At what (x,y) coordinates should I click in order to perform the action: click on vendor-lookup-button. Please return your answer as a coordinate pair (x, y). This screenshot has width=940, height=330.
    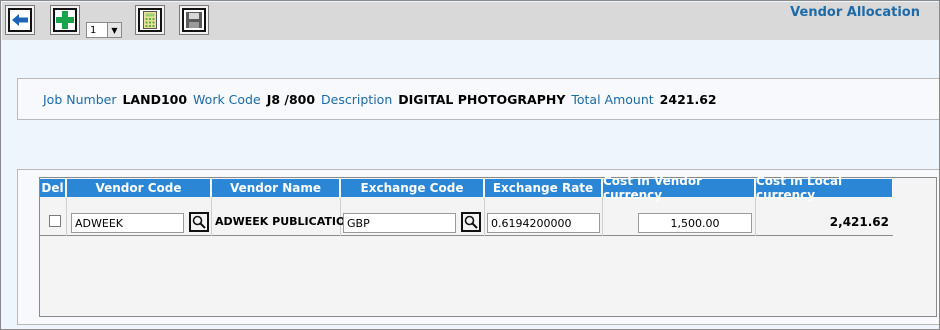
    Looking at the image, I should click on (199, 222).